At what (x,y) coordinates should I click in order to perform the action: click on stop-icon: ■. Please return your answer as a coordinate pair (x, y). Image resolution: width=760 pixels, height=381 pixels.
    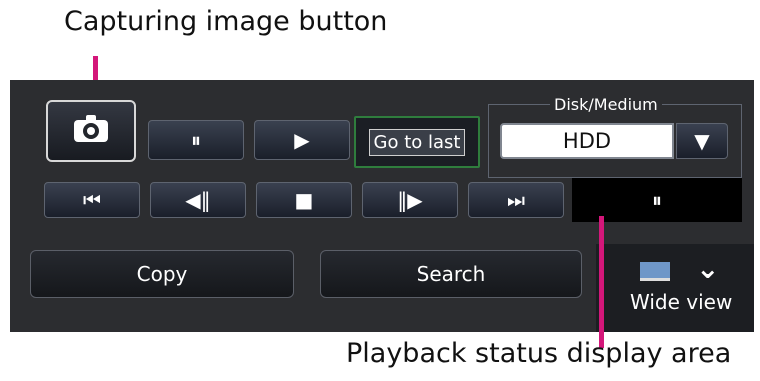
    Looking at the image, I should click on (304, 200).